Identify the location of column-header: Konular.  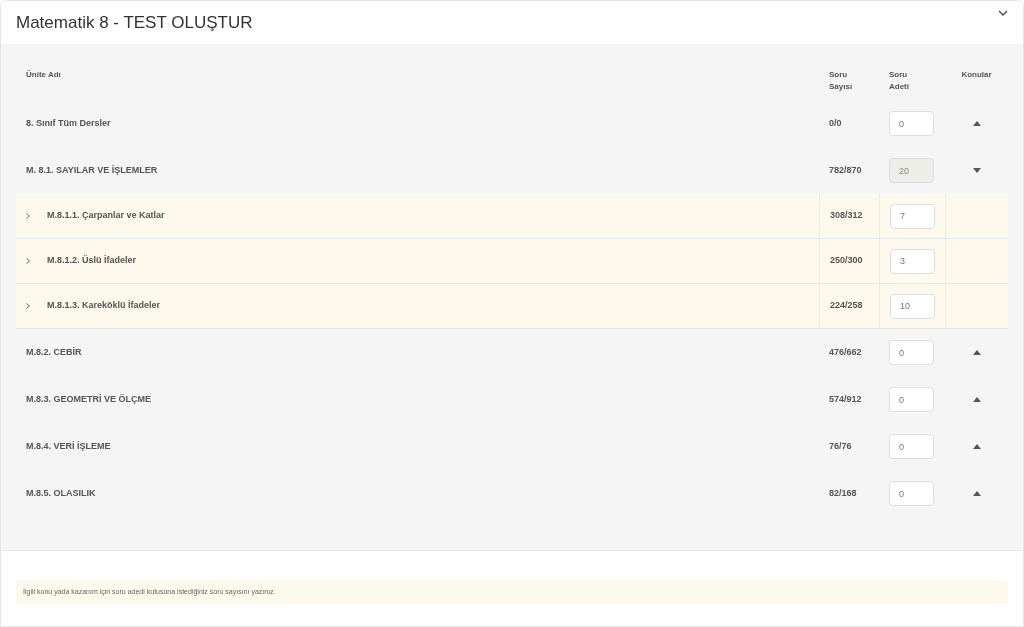
(976, 75).